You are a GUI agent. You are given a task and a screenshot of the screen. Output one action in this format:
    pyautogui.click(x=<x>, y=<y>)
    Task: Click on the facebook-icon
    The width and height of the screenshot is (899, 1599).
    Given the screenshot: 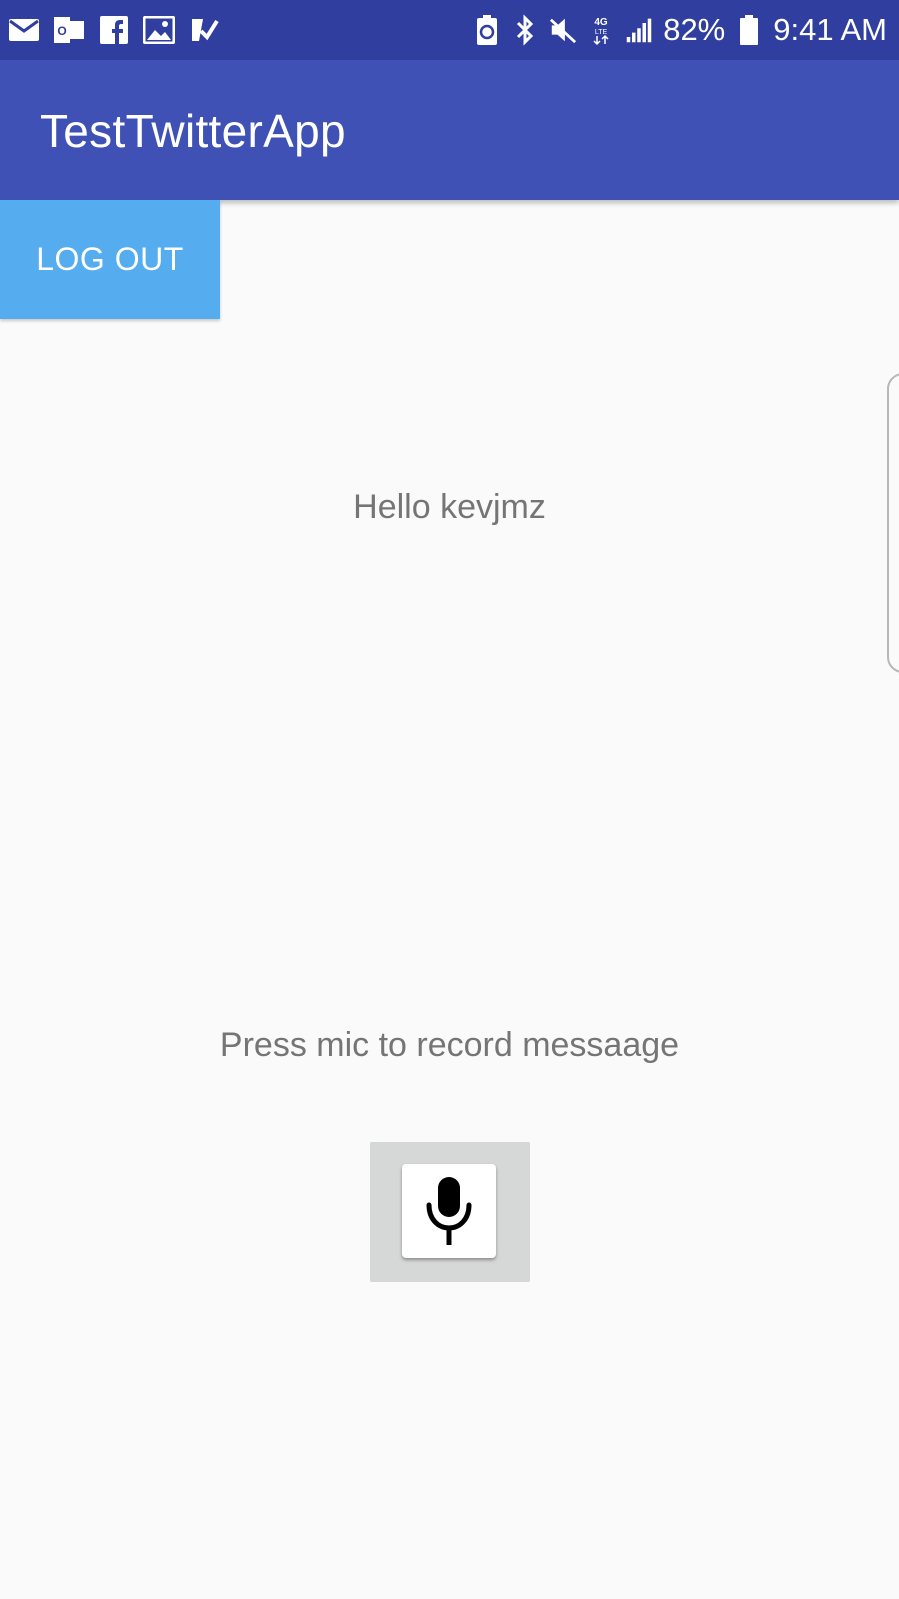 What is the action you would take?
    pyautogui.click(x=114, y=30)
    